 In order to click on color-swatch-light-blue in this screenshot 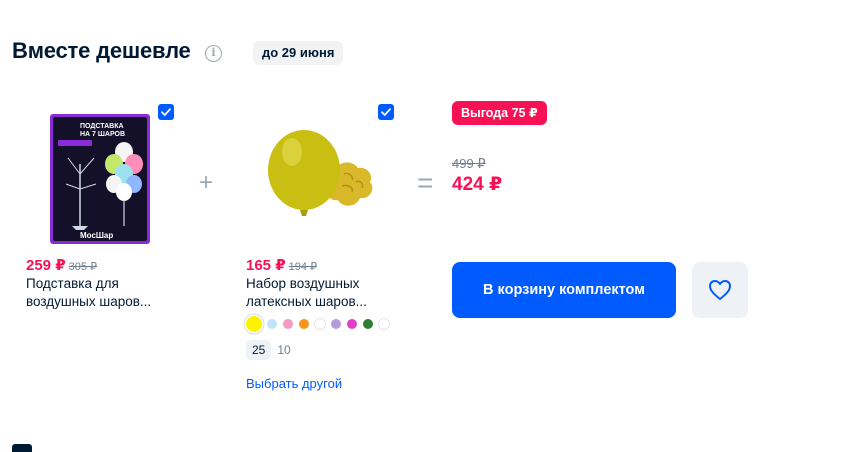, I will do `click(272, 324)`.